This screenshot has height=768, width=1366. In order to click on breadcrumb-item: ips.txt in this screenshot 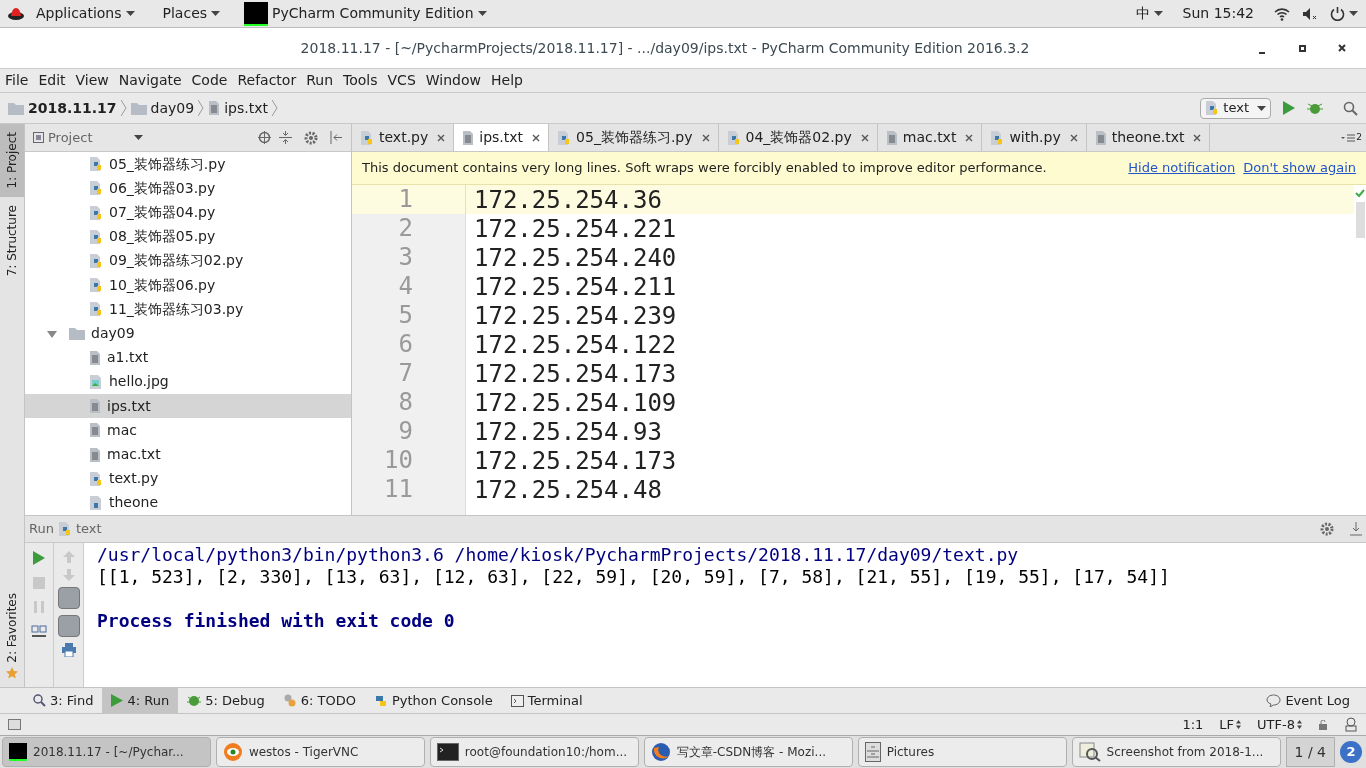, I will do `click(238, 108)`.